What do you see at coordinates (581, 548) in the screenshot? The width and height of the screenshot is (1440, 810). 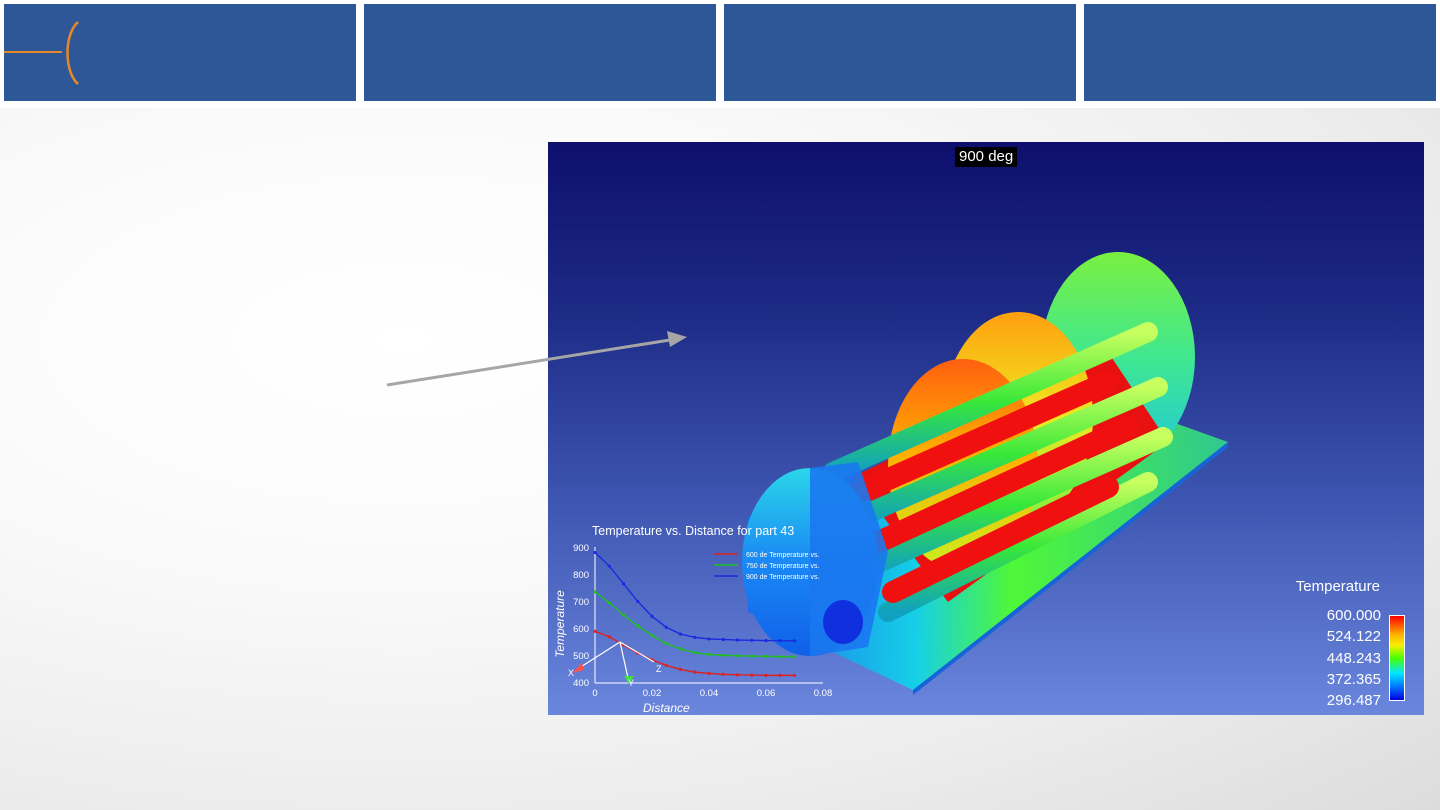 I see `y-tick-label: 900` at bounding box center [581, 548].